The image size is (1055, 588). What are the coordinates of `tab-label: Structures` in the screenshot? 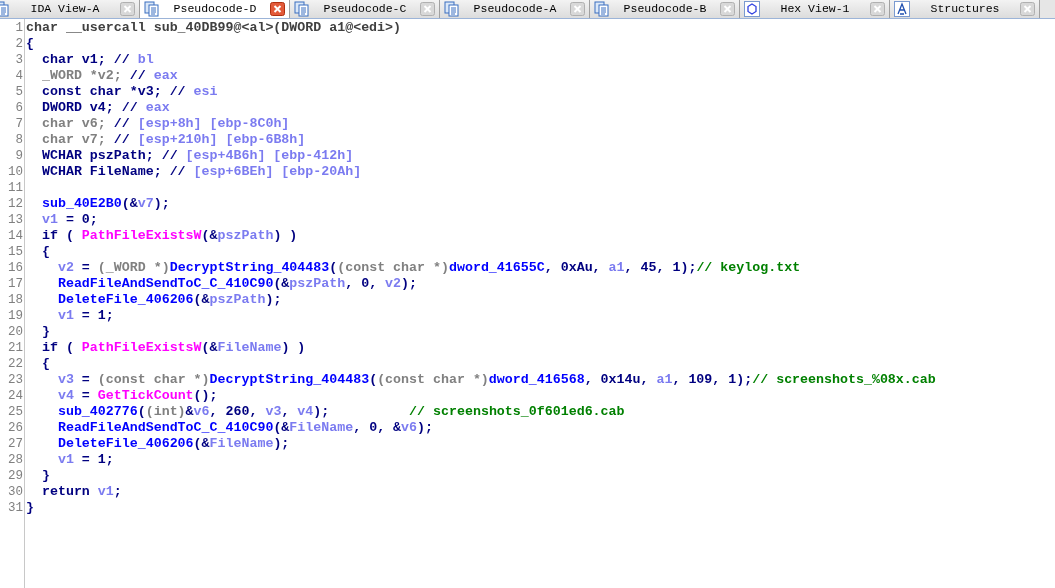 It's located at (965, 8).